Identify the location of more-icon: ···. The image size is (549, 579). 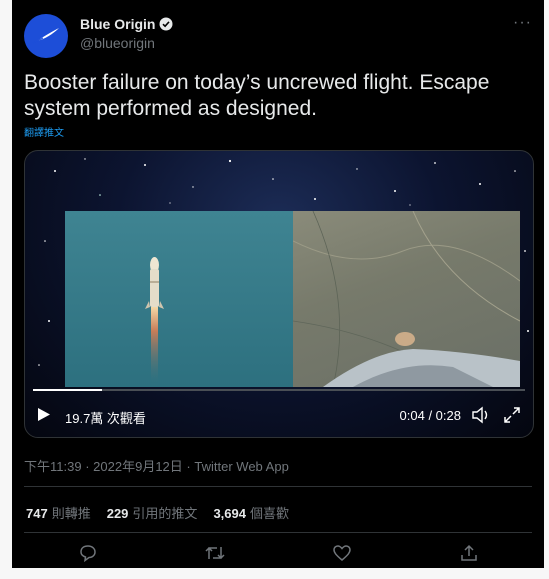
(522, 23).